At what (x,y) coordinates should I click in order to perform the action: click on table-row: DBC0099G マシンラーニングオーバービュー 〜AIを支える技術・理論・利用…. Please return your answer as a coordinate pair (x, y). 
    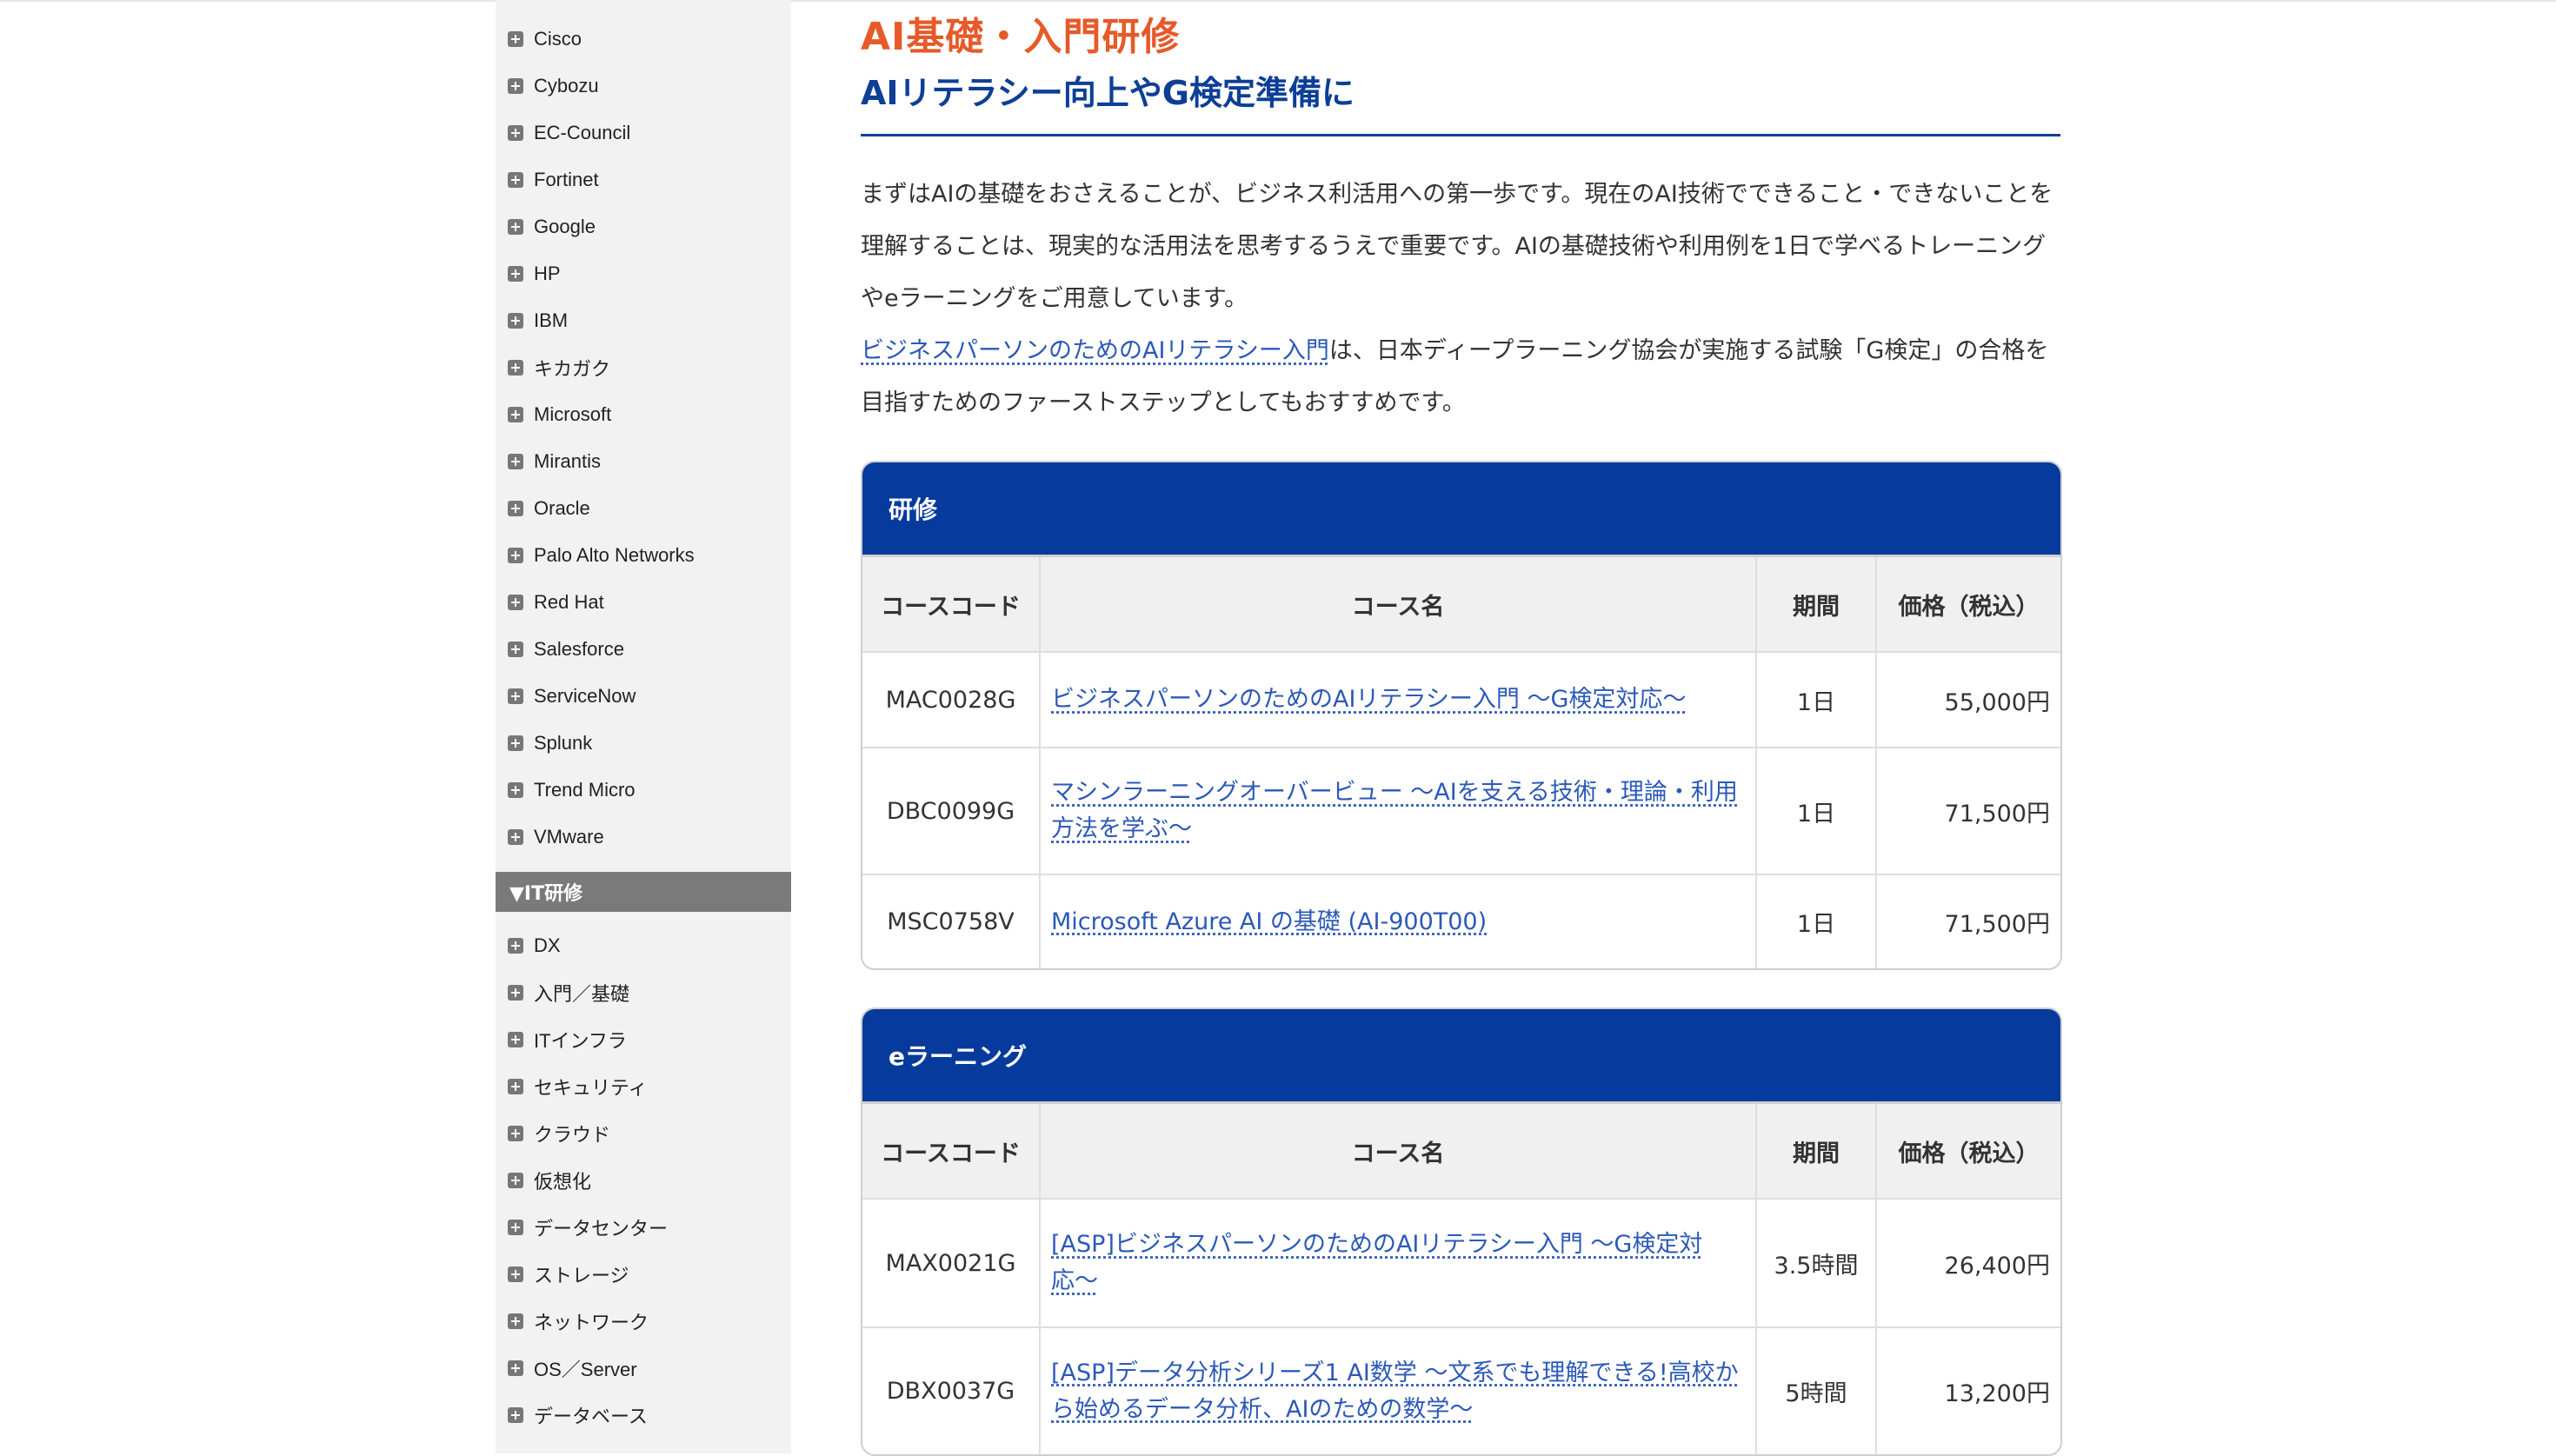
    Looking at the image, I should click on (1461, 811).